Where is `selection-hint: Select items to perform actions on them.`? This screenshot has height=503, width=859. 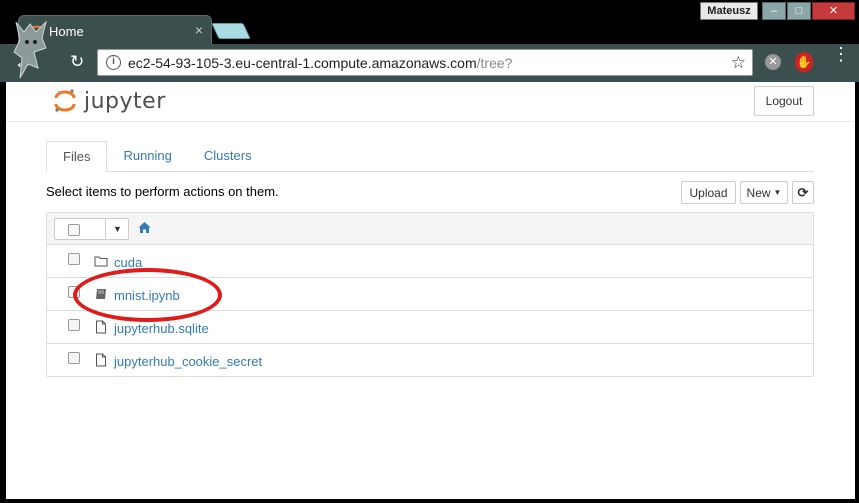 selection-hint: Select items to perform actions on them. is located at coordinates (162, 191).